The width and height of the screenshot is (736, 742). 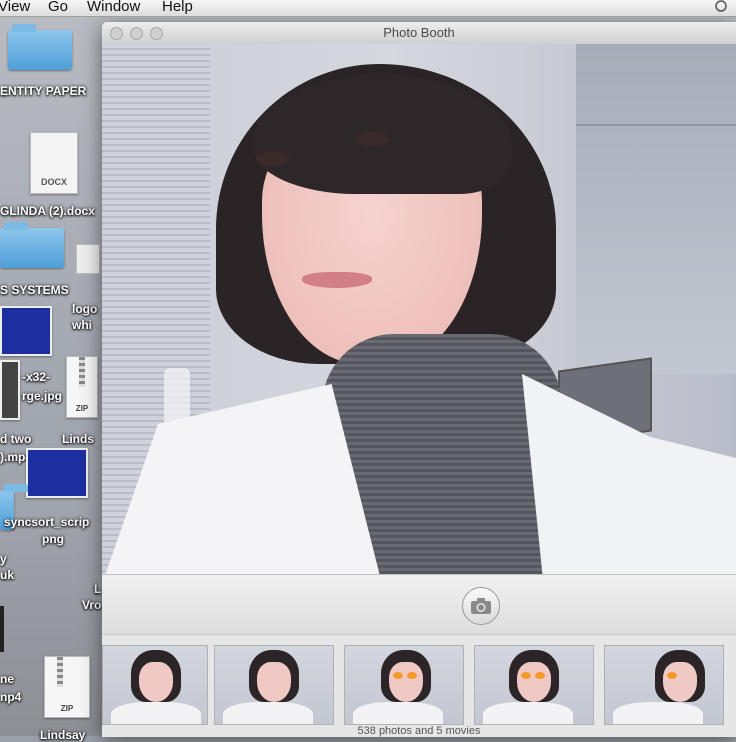 I want to click on desktop-icon-label: rge.jpg, so click(x=42, y=396).